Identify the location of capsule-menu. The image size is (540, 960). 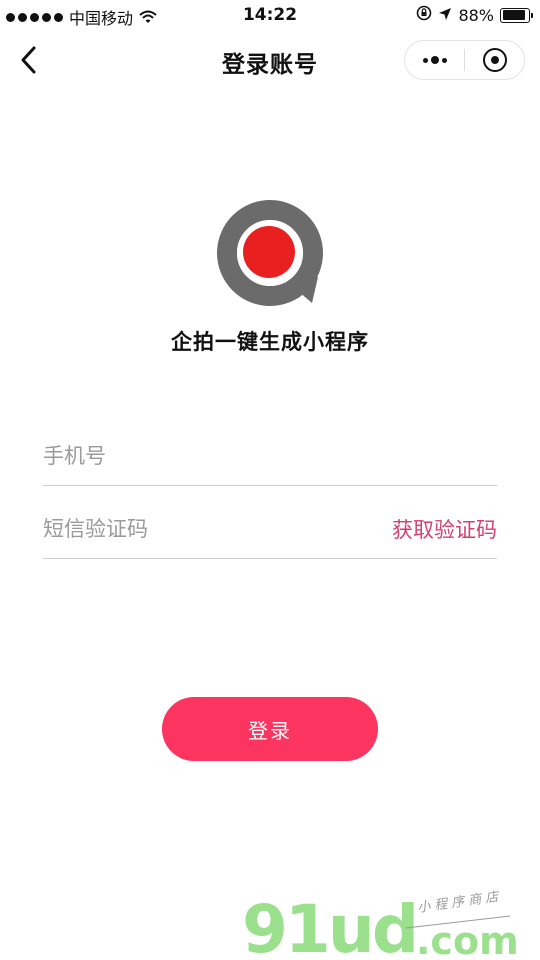
(464, 60).